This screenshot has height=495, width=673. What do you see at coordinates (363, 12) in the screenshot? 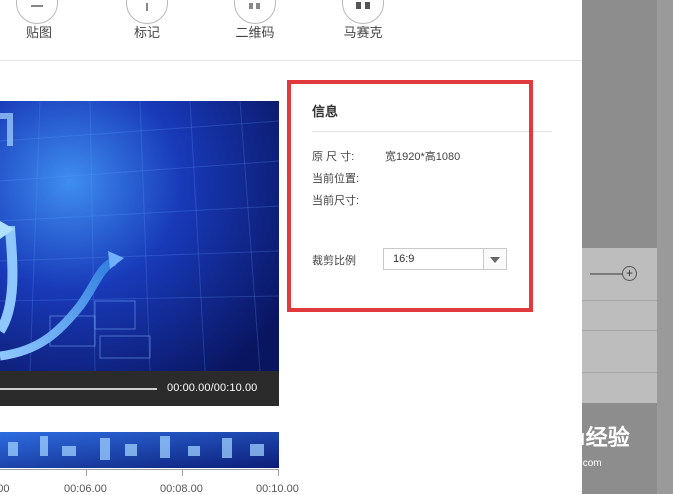
I see `mosaic-icon` at bounding box center [363, 12].